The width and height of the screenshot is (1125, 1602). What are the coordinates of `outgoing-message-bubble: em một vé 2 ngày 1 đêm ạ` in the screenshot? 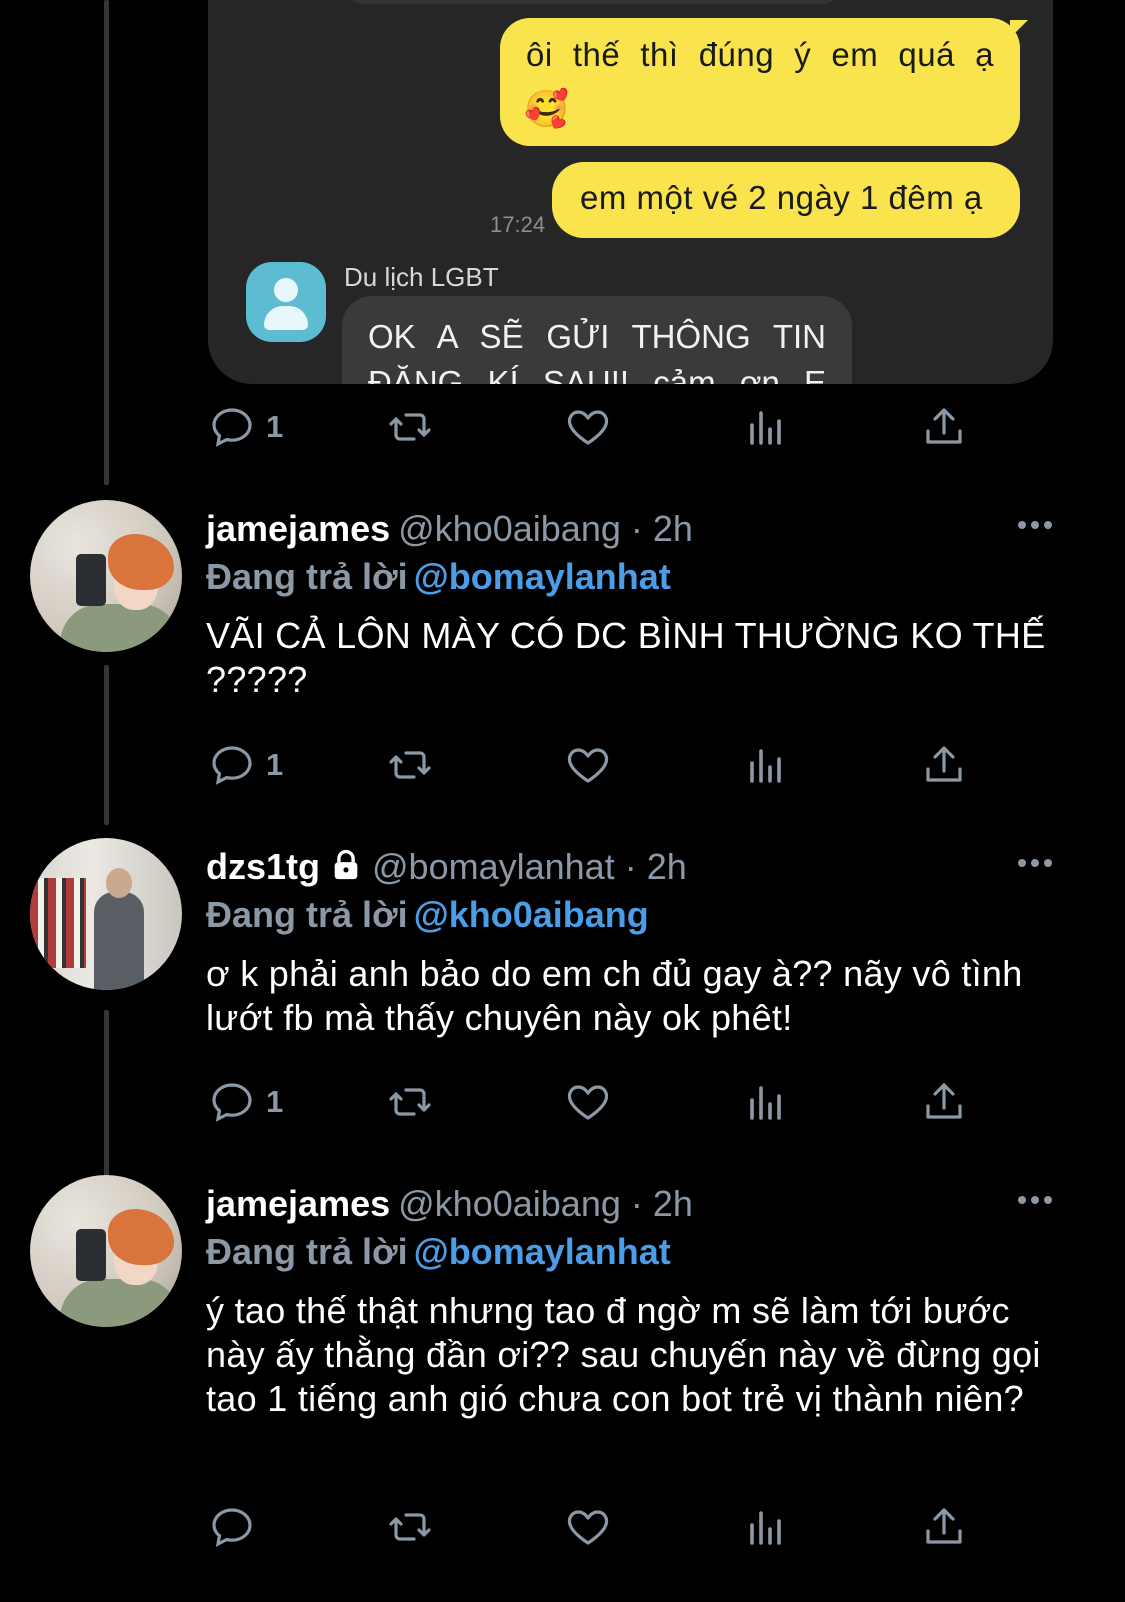 It's located at (786, 200).